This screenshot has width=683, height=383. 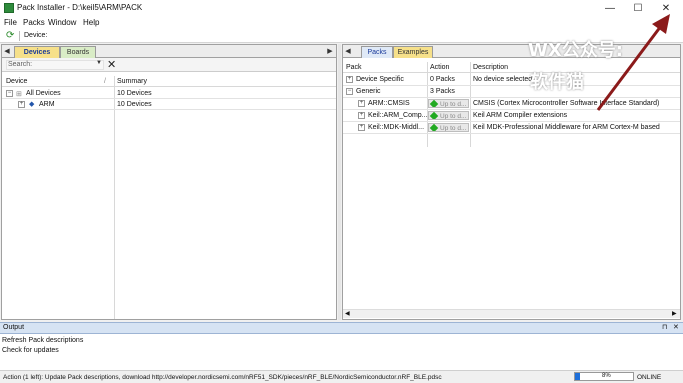 What do you see at coordinates (347, 313) in the screenshot?
I see `scroll-left-icon: ◀` at bounding box center [347, 313].